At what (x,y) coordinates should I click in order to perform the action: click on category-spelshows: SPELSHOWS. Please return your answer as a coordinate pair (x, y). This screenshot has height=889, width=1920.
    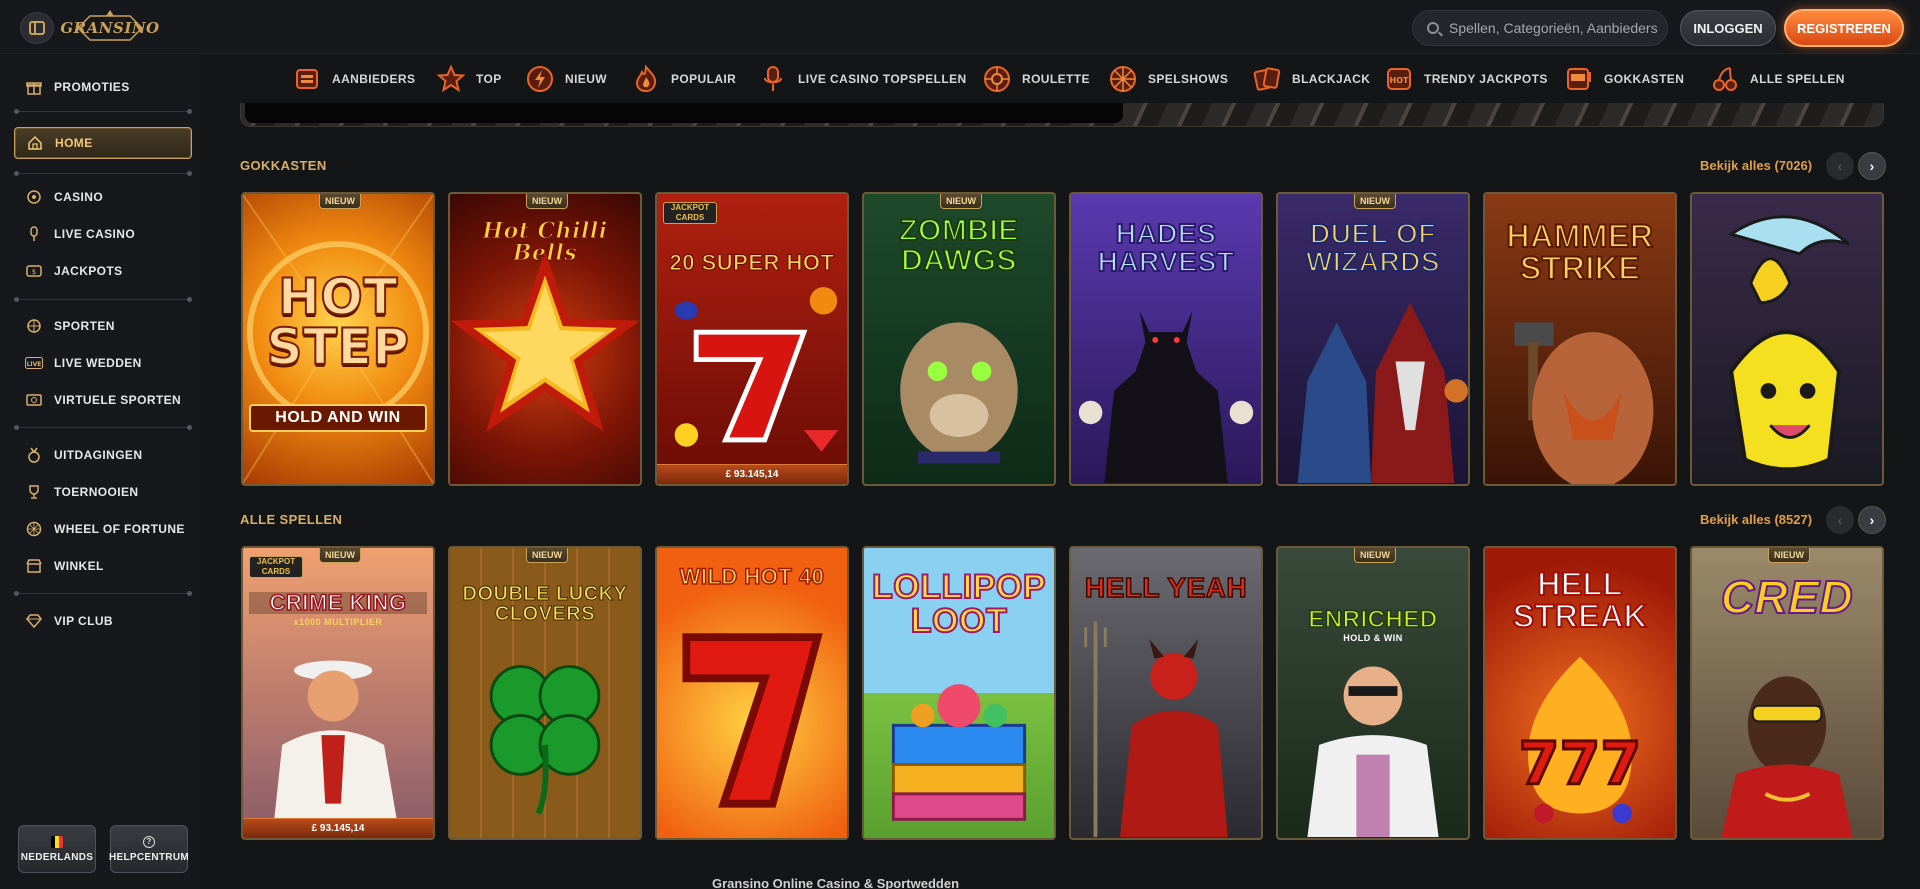
    Looking at the image, I should click on (1168, 79).